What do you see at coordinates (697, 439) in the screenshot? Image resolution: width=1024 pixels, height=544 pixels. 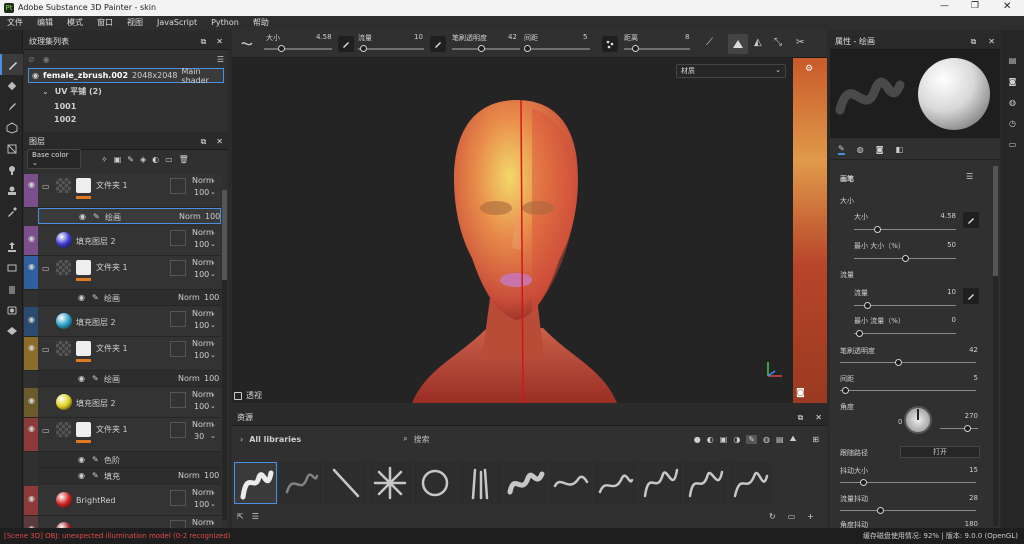 I see `filter-material-icon: ●` at bounding box center [697, 439].